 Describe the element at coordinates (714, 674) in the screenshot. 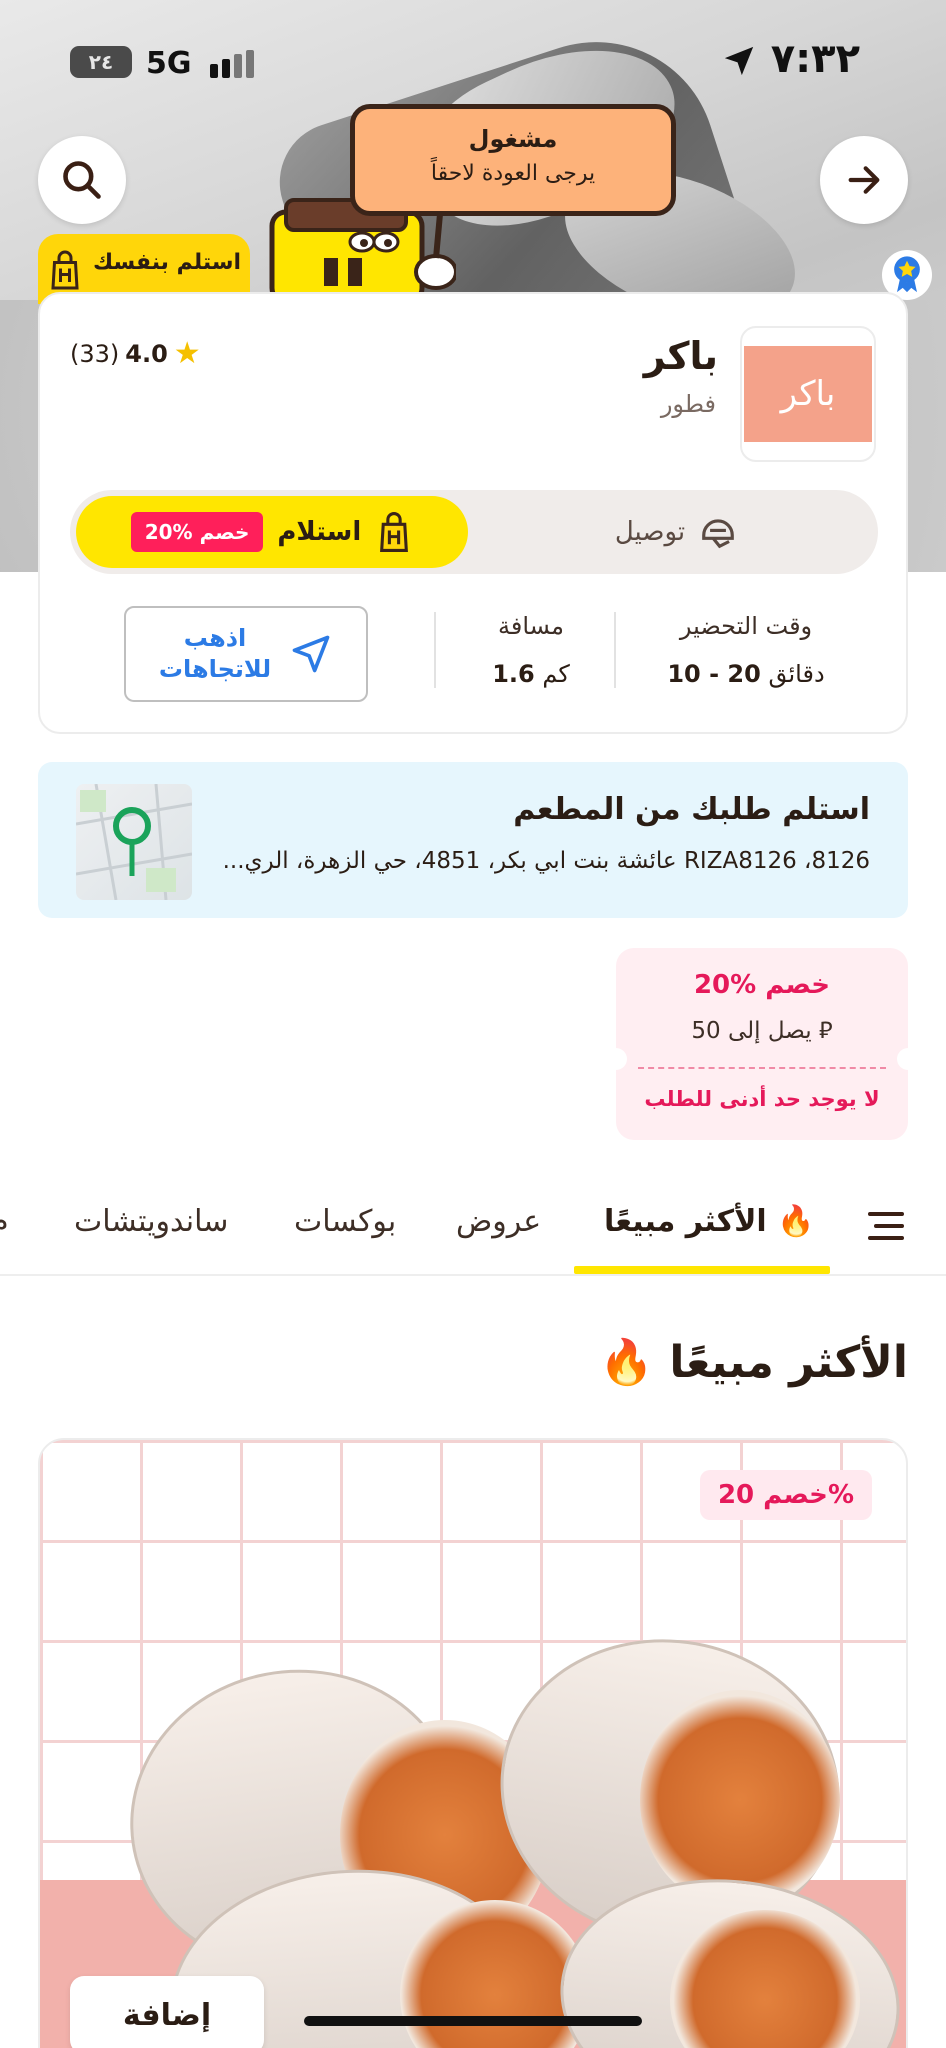

I see `prep-time-value: 10 - 20` at that location.